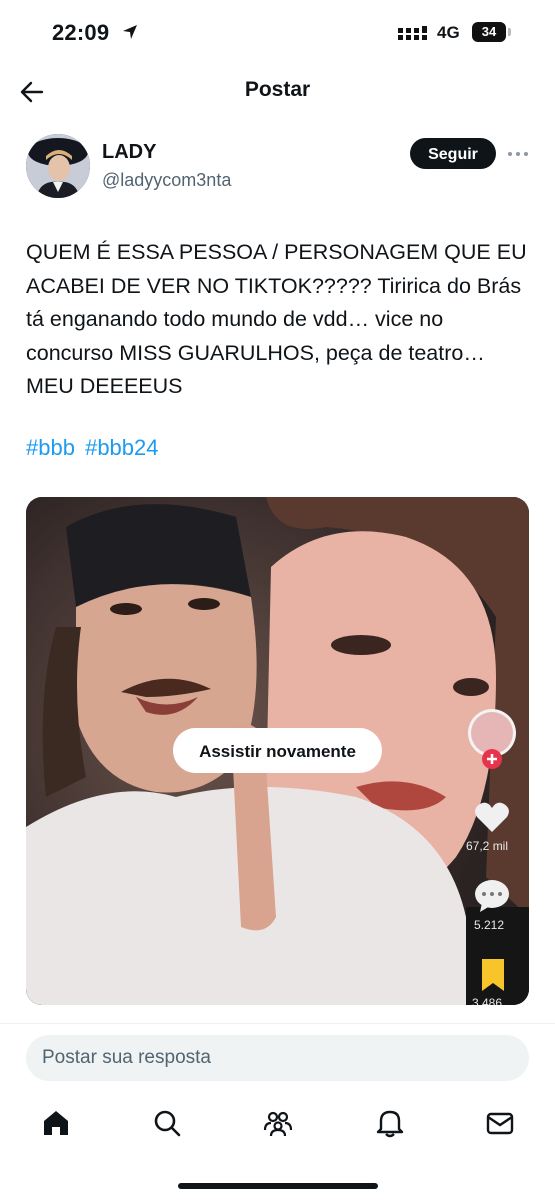 Image resolution: width=555 pixels, height=1200 pixels. Describe the element at coordinates (509, 32) in the screenshot. I see `battery-tip` at that location.